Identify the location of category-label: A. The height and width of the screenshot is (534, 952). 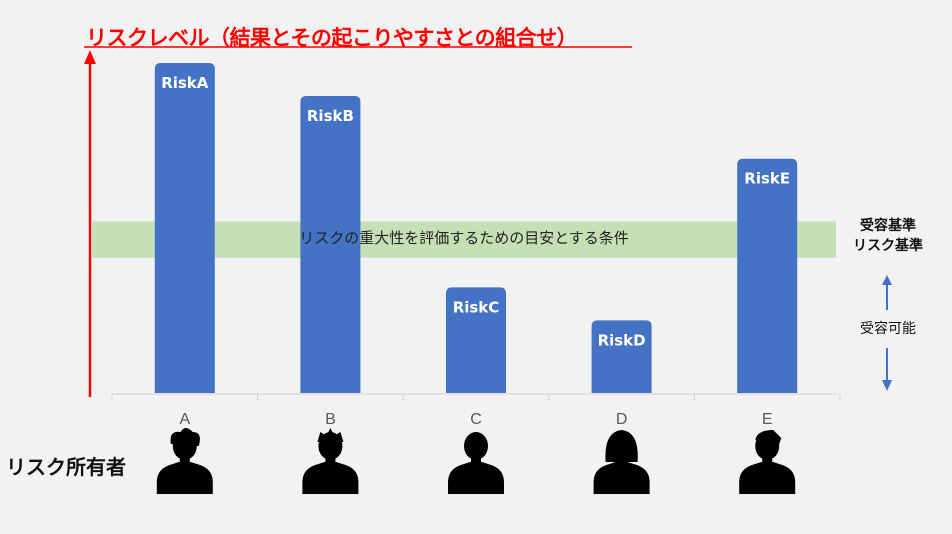
(184, 419).